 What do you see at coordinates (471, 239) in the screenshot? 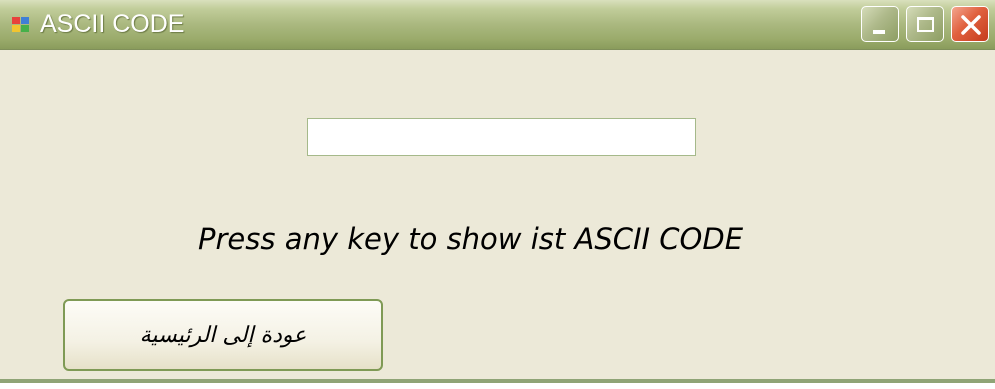
I see `prompt-label: Press any key to show ist ASCII CODE` at bounding box center [471, 239].